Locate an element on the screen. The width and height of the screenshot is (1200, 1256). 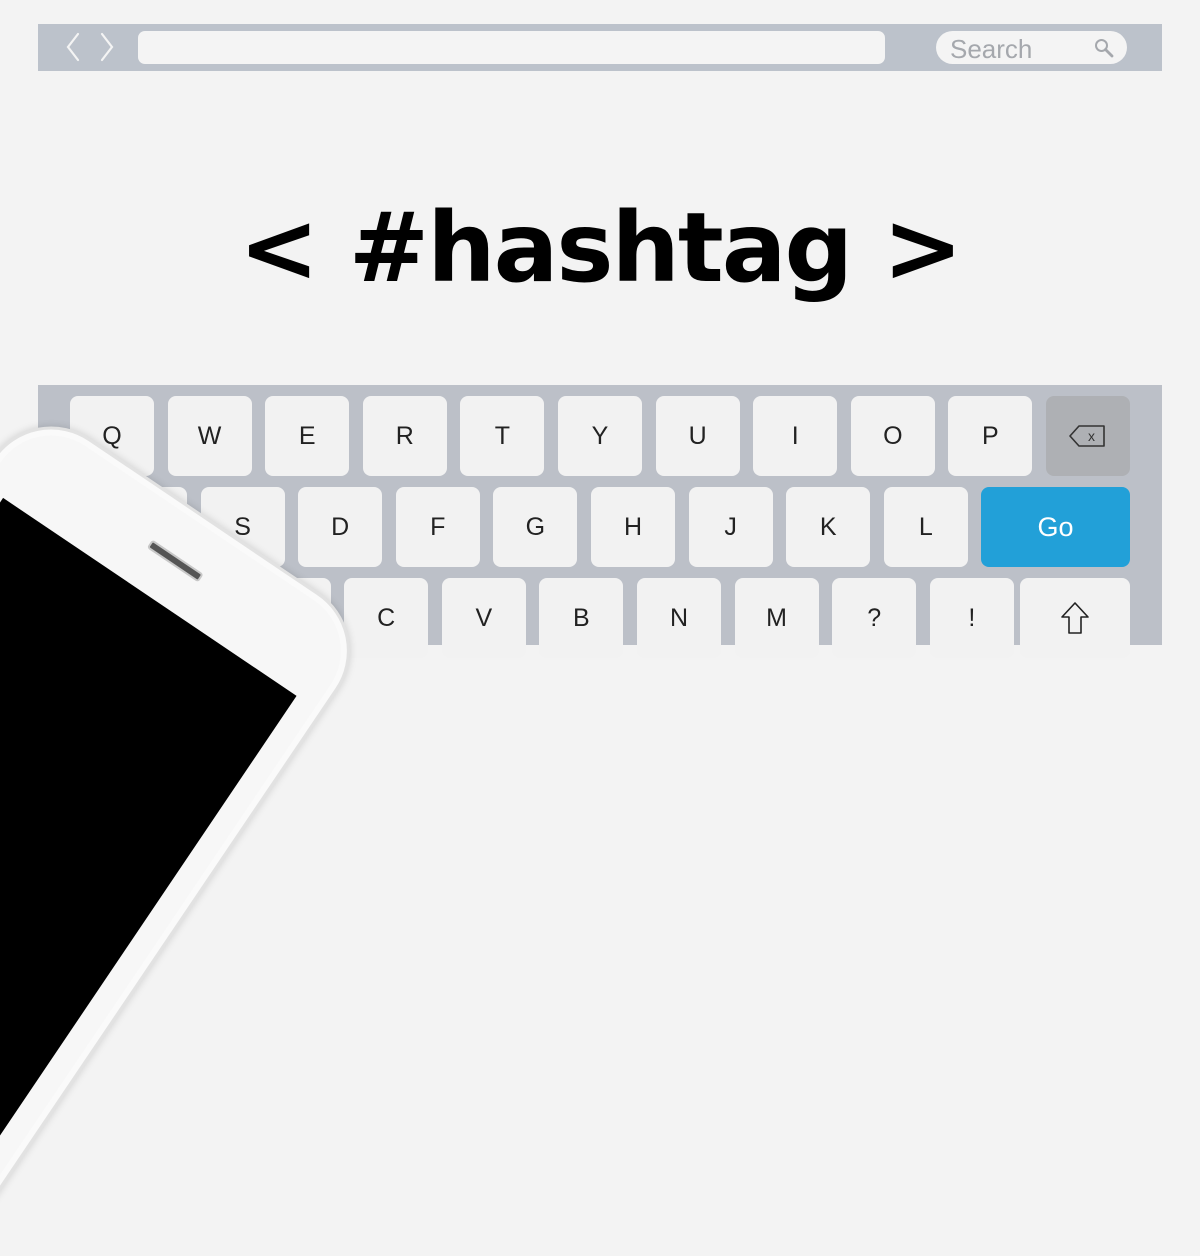
key-label: O is located at coordinates (893, 435).